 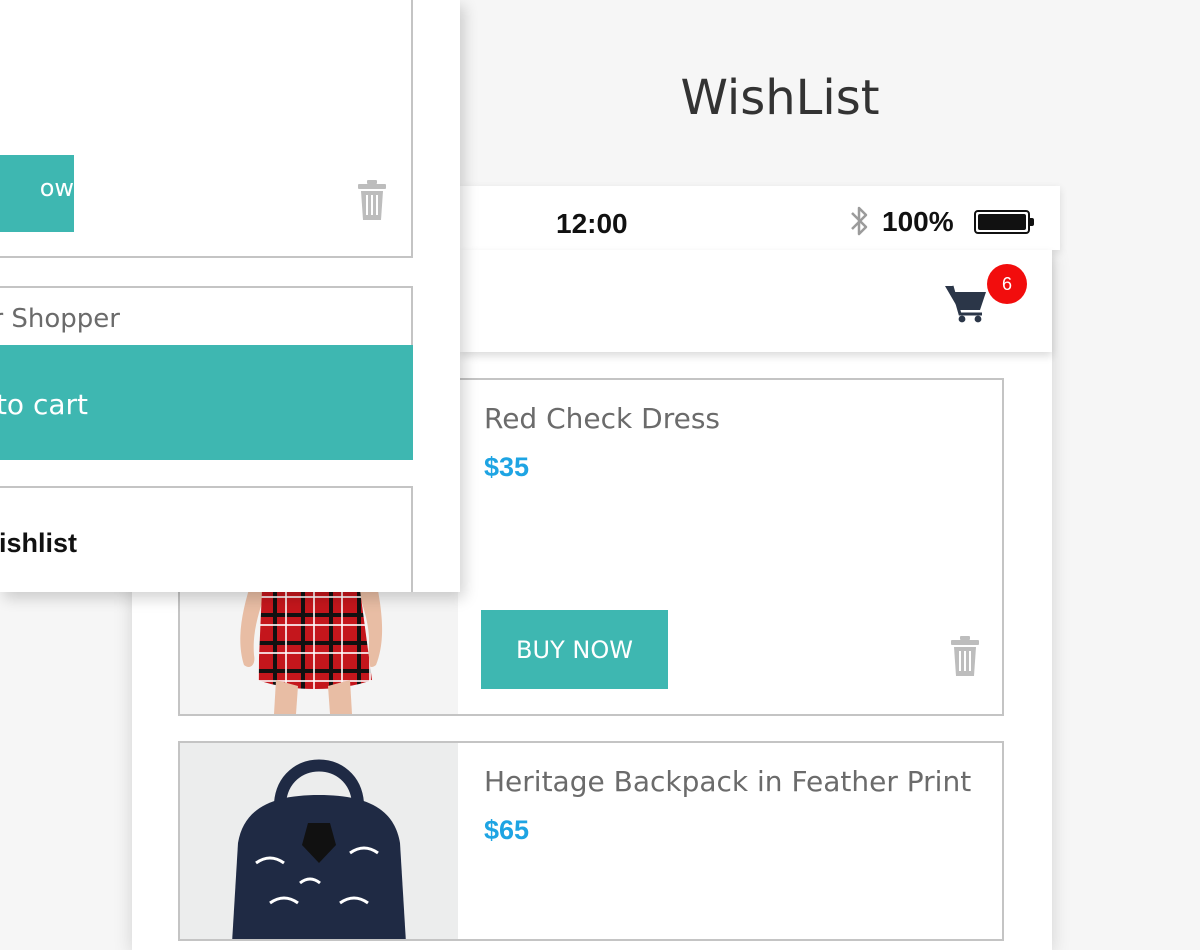 I want to click on buy-now-button: BUY NOW, so click(x=574, y=649).